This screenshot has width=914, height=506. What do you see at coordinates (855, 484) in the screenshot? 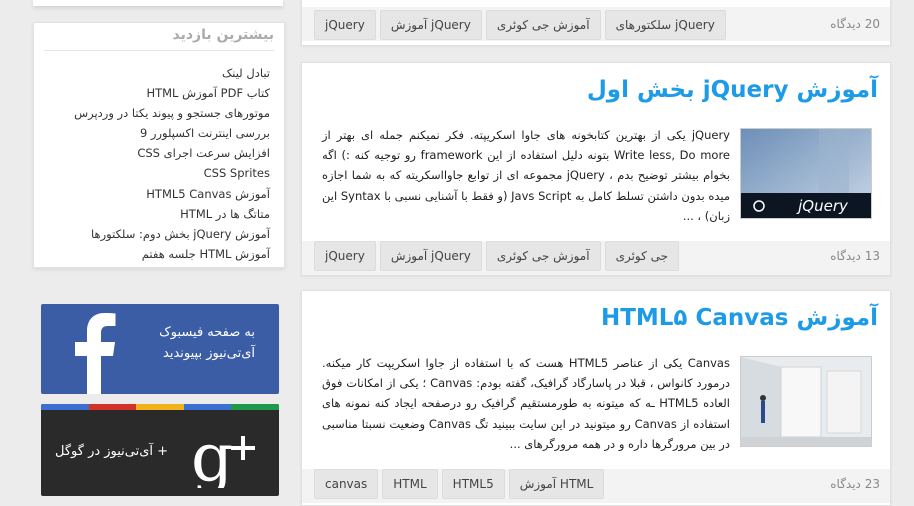
I see `comments-count: 23 دیدگاه` at bounding box center [855, 484].